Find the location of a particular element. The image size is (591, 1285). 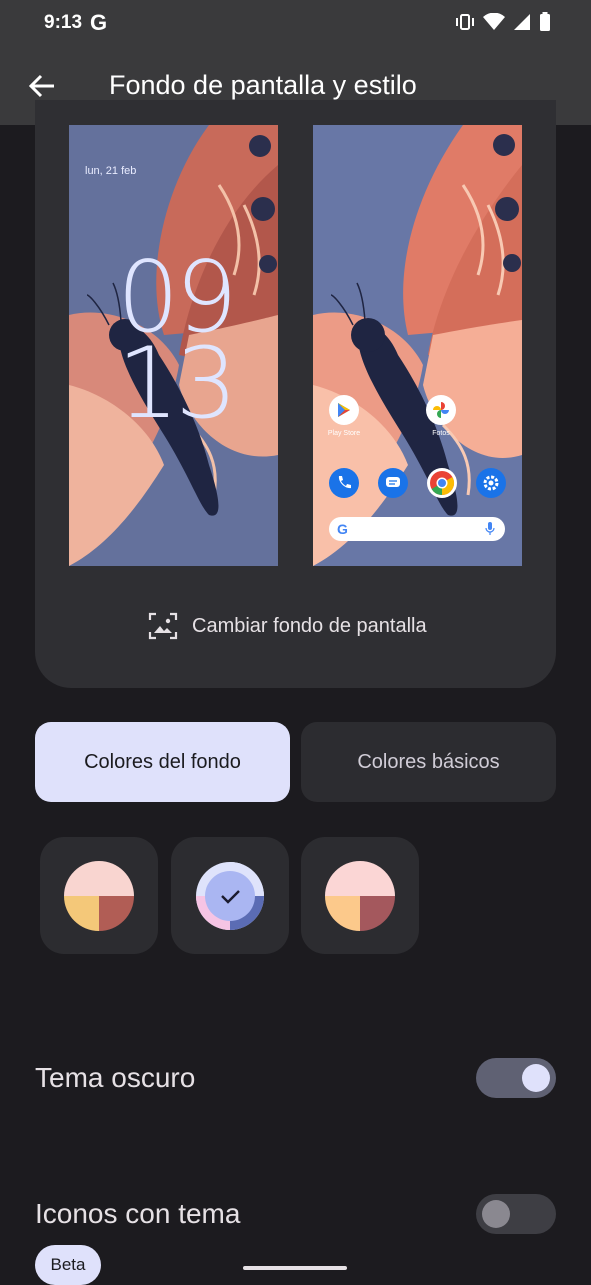

messages-icon is located at coordinates (393, 483).